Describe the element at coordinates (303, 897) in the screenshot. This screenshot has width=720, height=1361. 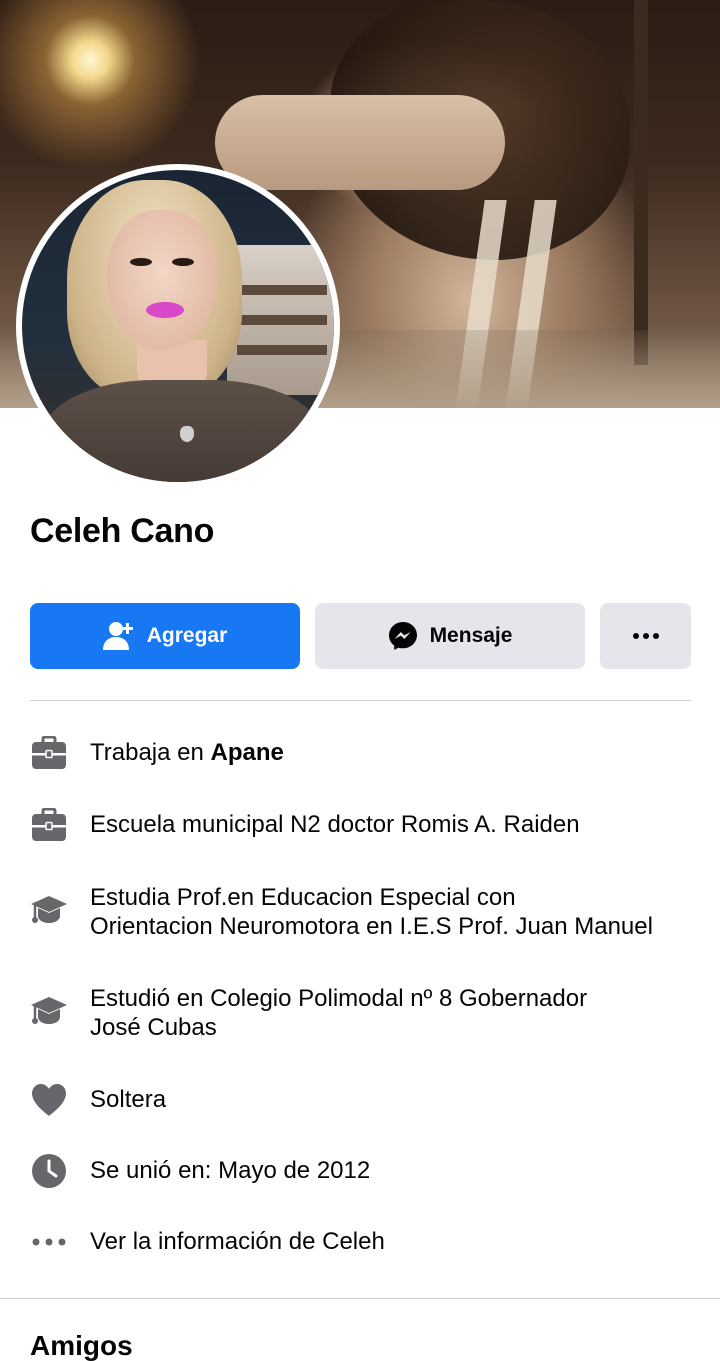
I see `studies-line-1: Estudia Prof.en Educacion Especial con` at that location.